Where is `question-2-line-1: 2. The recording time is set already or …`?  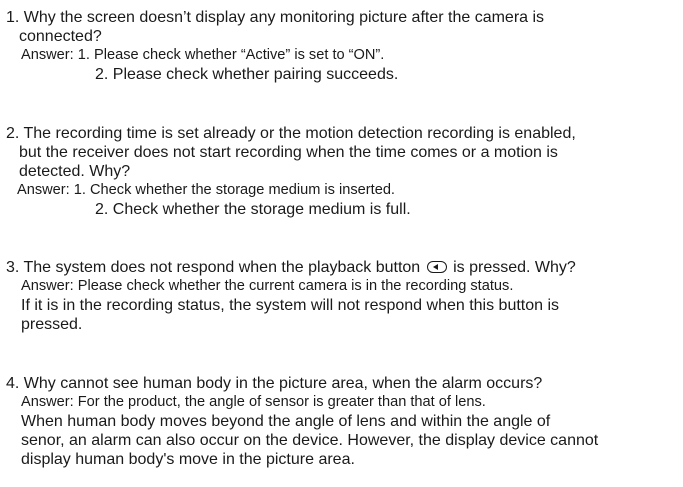 question-2-line-1: 2. The recording time is set already or … is located at coordinates (291, 133).